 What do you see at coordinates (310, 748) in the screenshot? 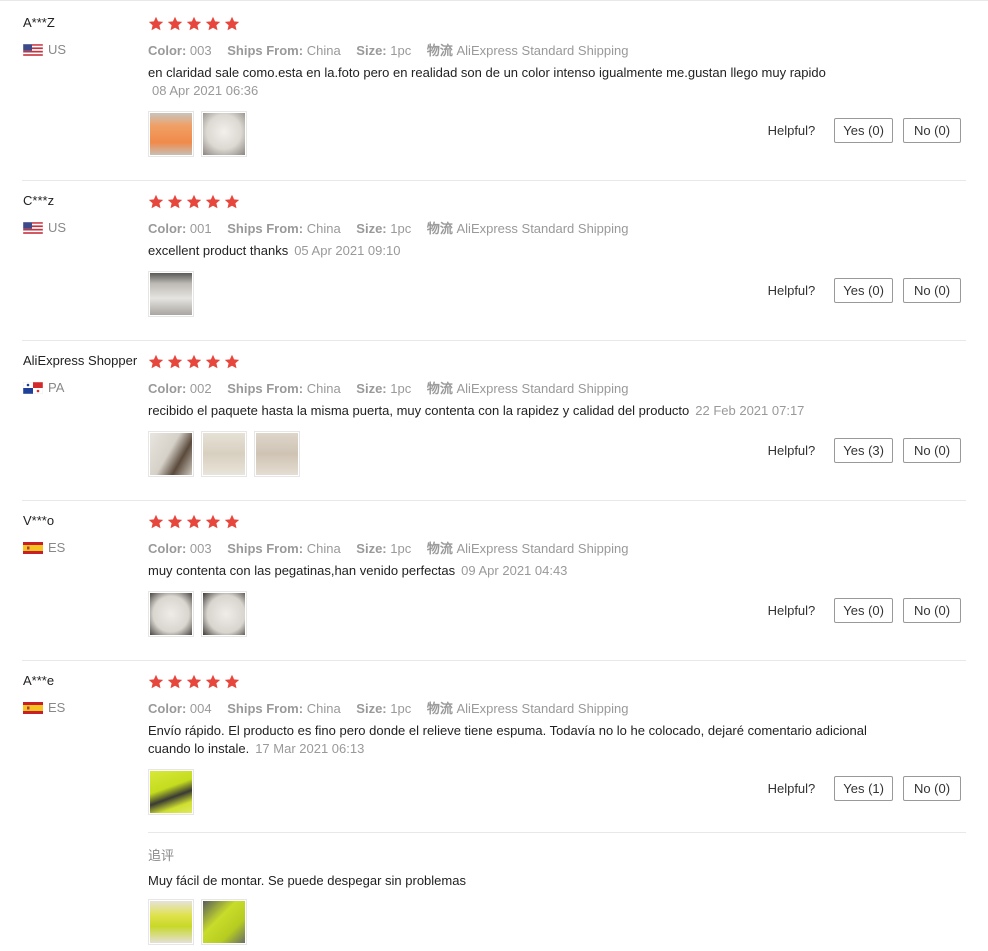
I see `review-date: 17 Mar 2021 06:13` at bounding box center [310, 748].